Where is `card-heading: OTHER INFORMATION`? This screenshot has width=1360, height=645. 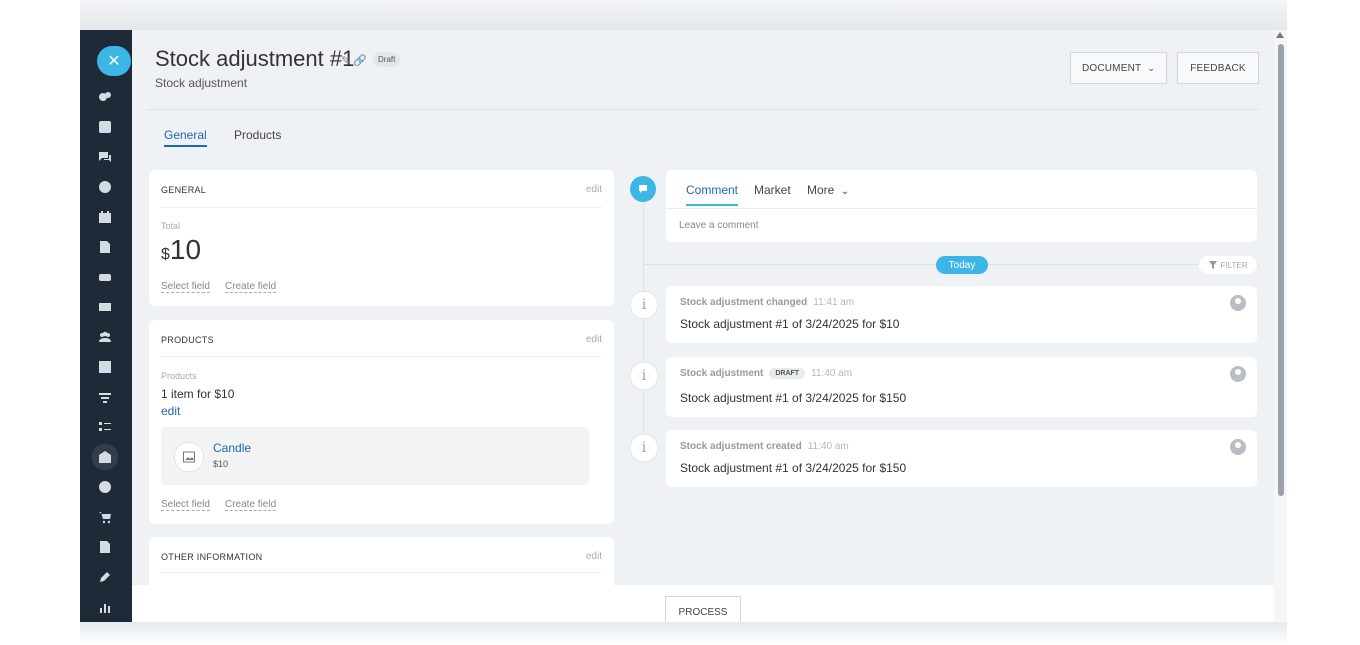 card-heading: OTHER INFORMATION is located at coordinates (212, 557).